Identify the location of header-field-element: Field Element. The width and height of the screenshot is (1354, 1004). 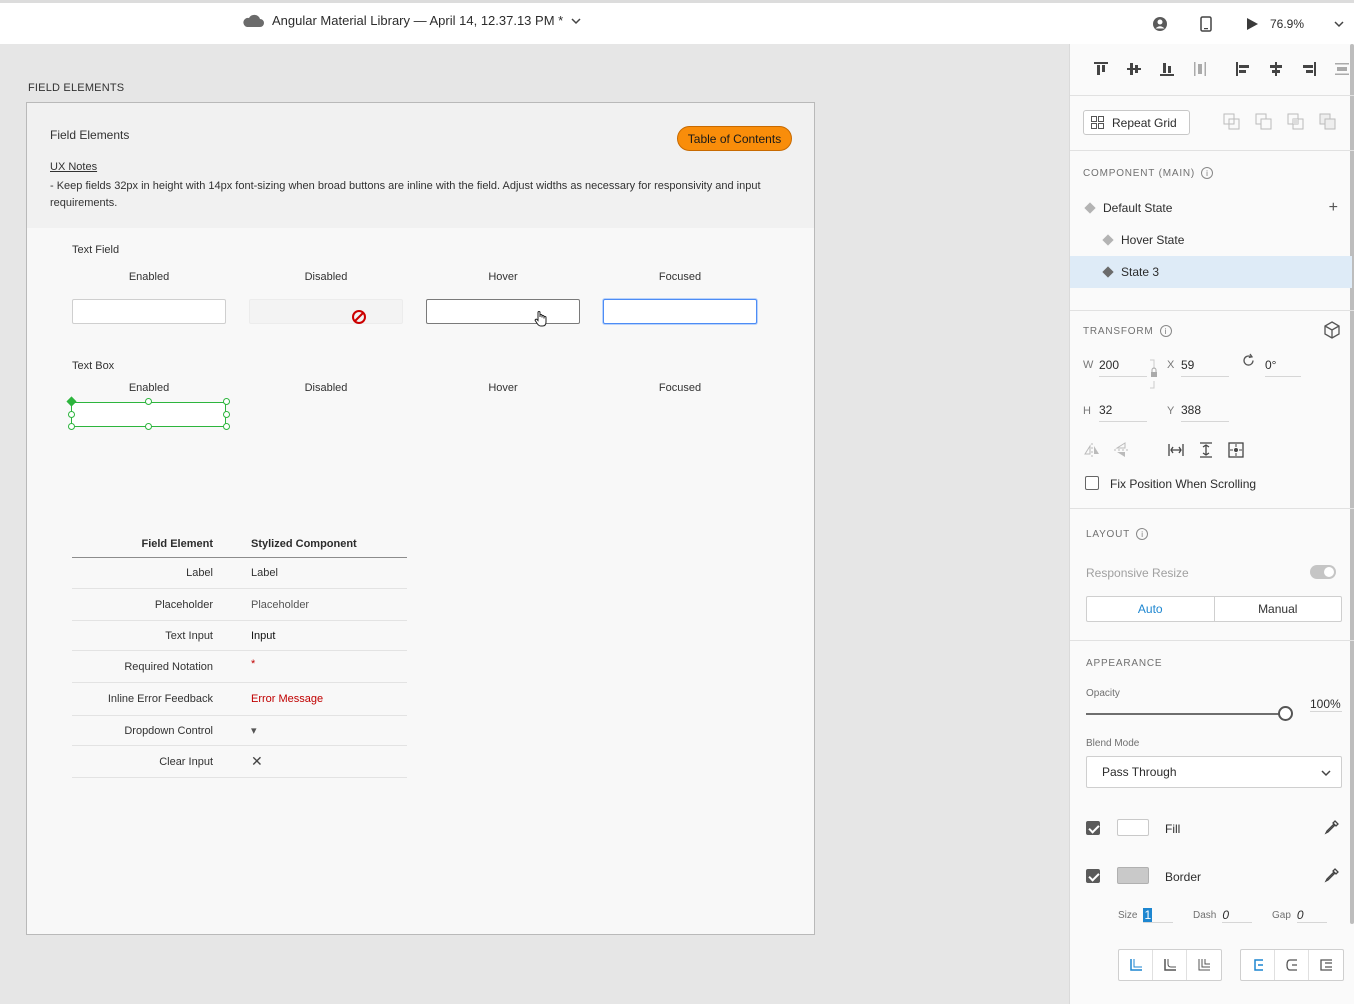
(177, 543).